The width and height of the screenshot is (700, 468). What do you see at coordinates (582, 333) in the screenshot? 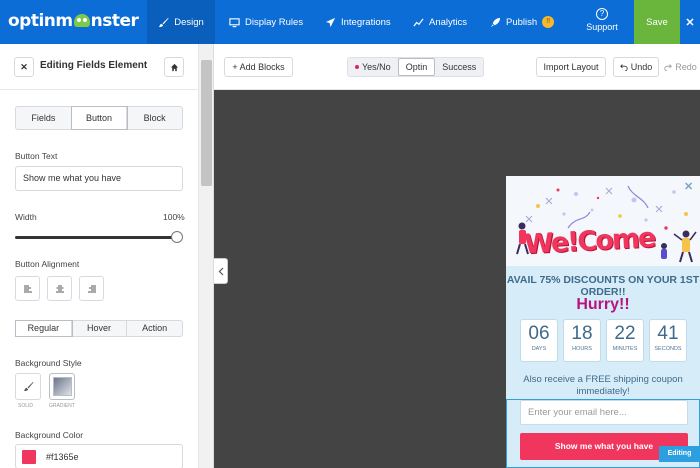
I see `countdown-hours-value: 18` at bounding box center [582, 333].